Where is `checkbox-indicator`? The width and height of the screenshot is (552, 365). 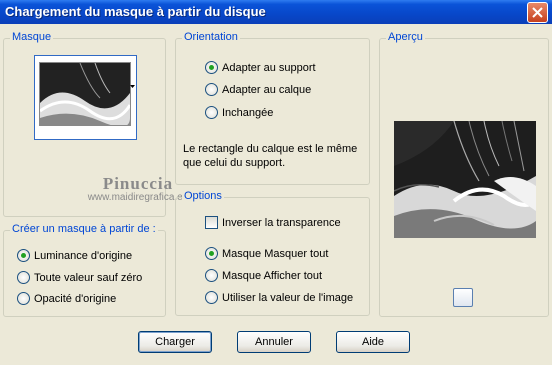 checkbox-indicator is located at coordinates (211, 222).